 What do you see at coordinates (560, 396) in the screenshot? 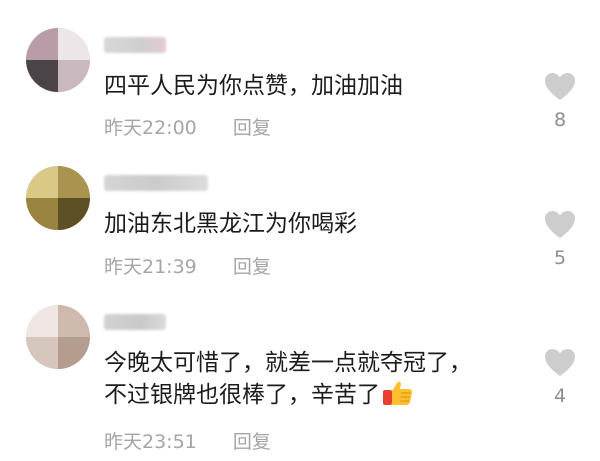
I see `like-count: 4` at bounding box center [560, 396].